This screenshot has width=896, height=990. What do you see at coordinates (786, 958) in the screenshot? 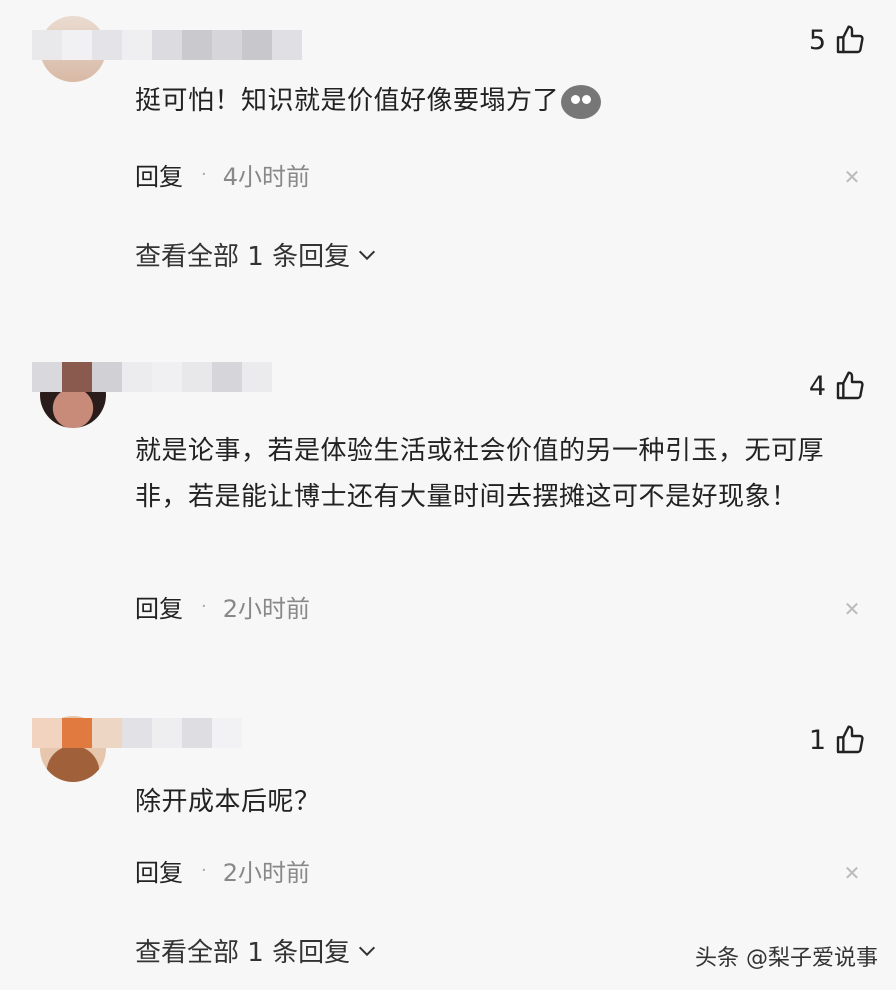
I see `watermark: 头条 @梨子爱说事` at bounding box center [786, 958].